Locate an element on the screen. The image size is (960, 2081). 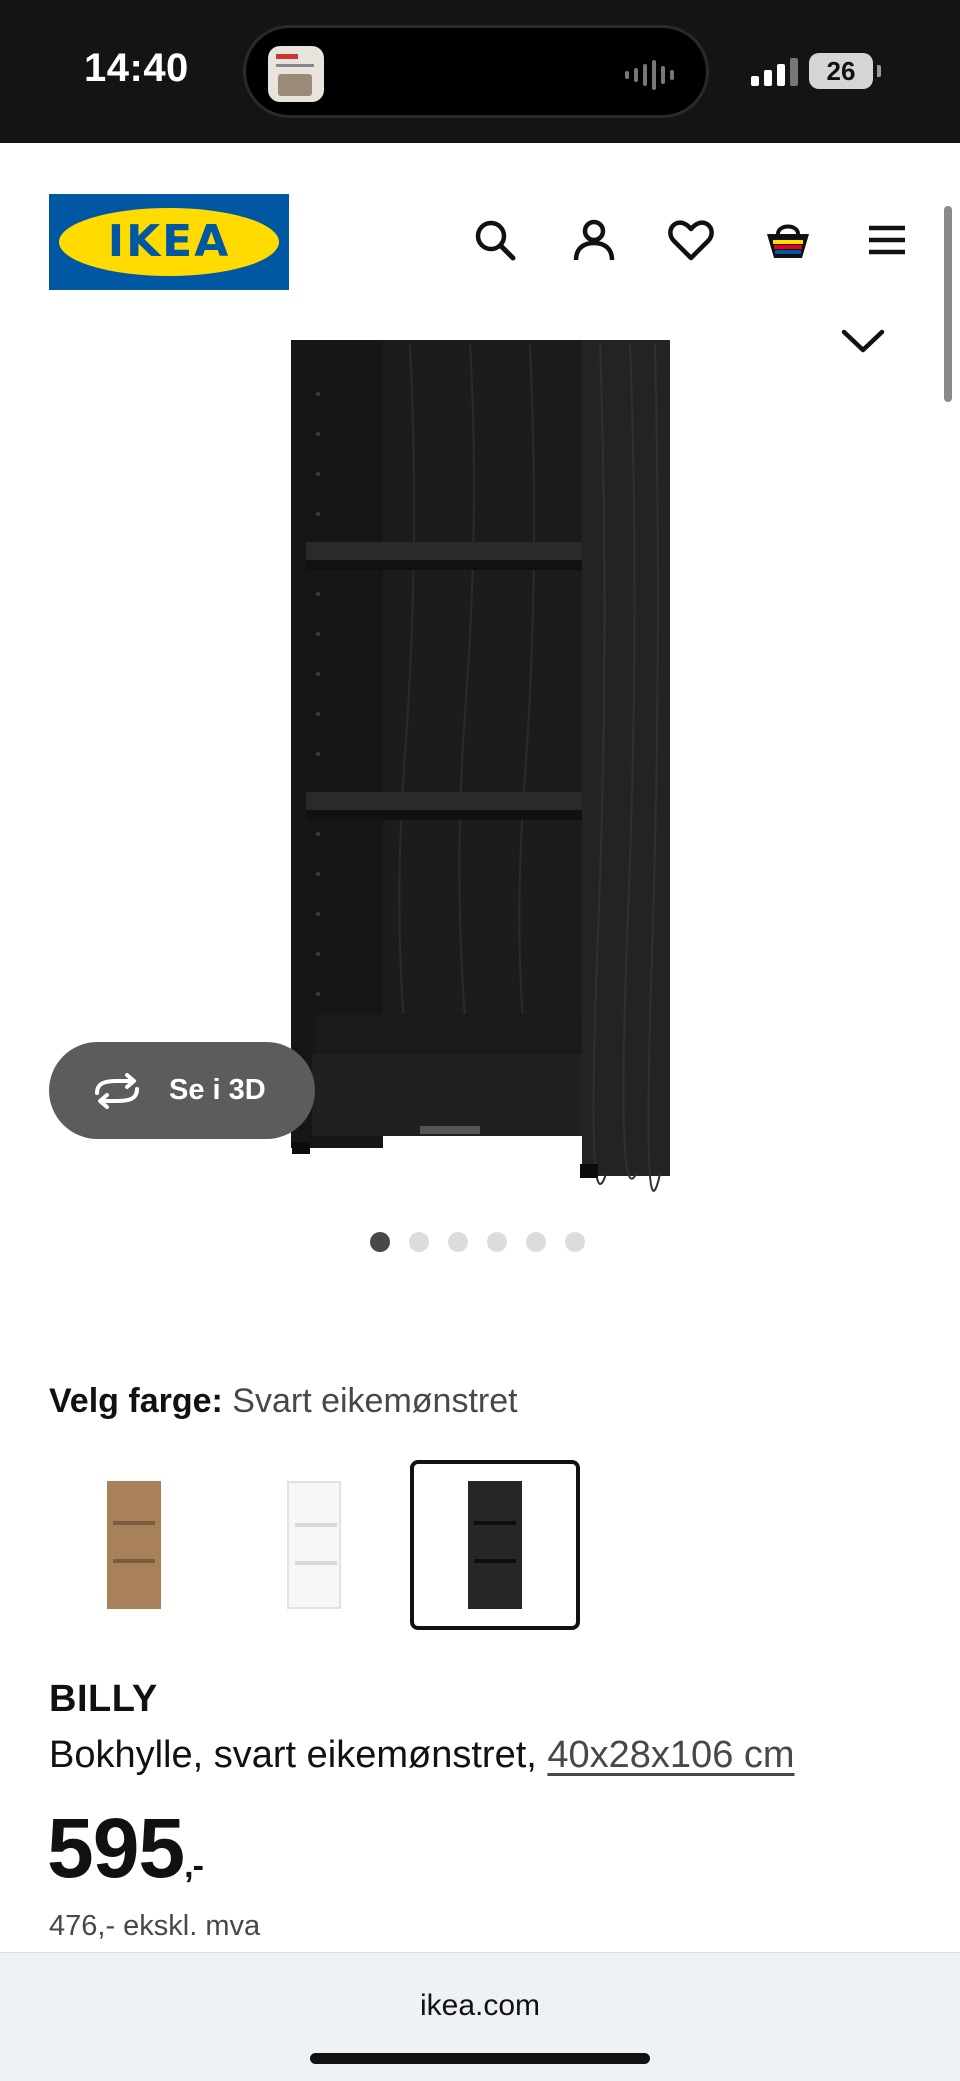
color-swatch-oak is located at coordinates (134, 1545).